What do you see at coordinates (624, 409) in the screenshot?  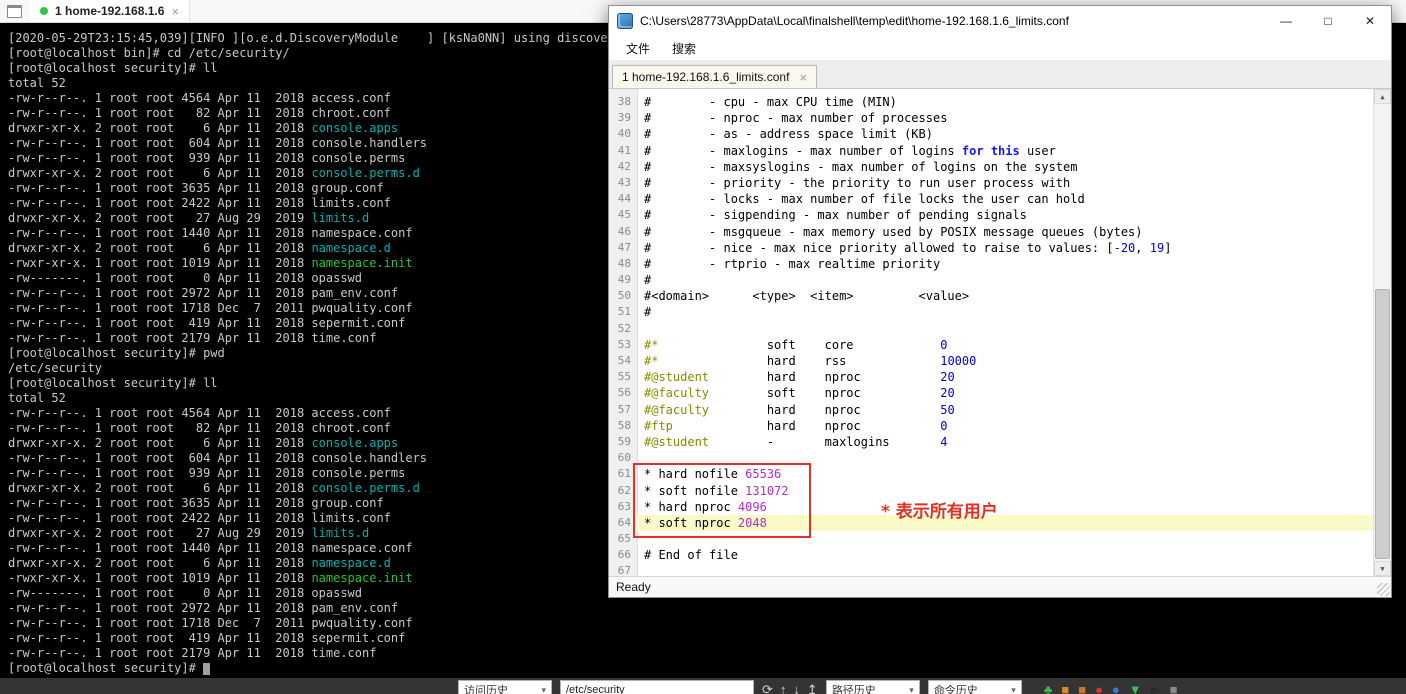 I see `line-number: 57` at bounding box center [624, 409].